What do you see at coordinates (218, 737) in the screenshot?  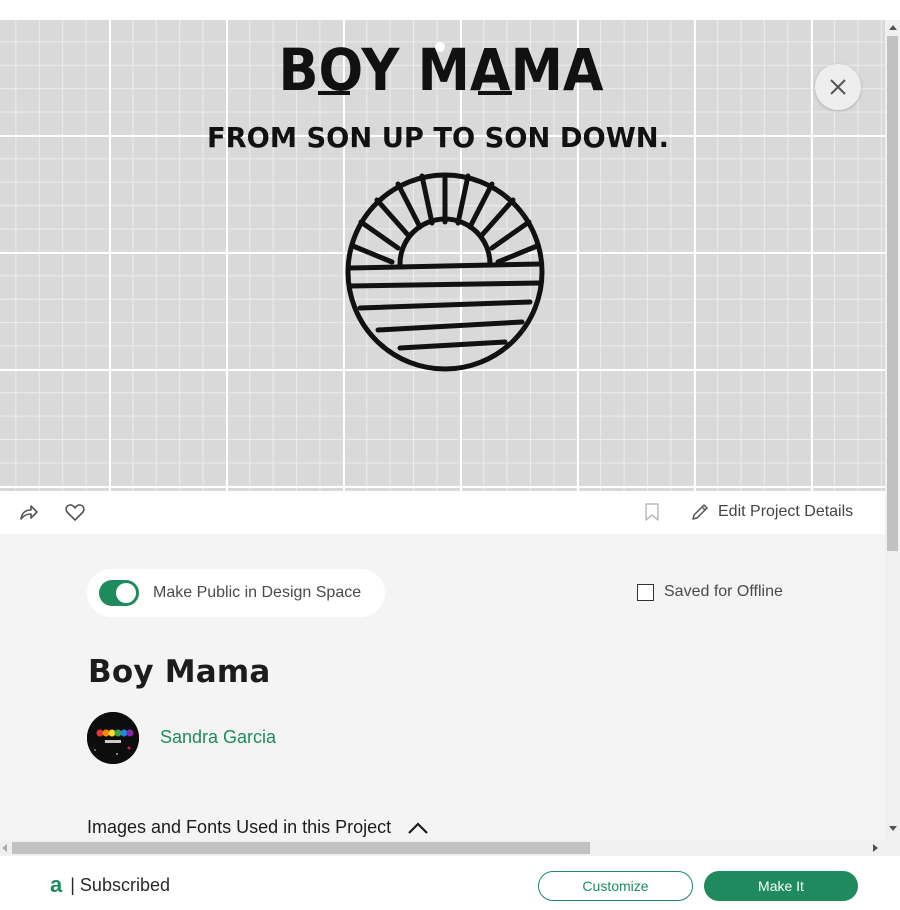 I see `author-name-link: Sandra Garcia` at bounding box center [218, 737].